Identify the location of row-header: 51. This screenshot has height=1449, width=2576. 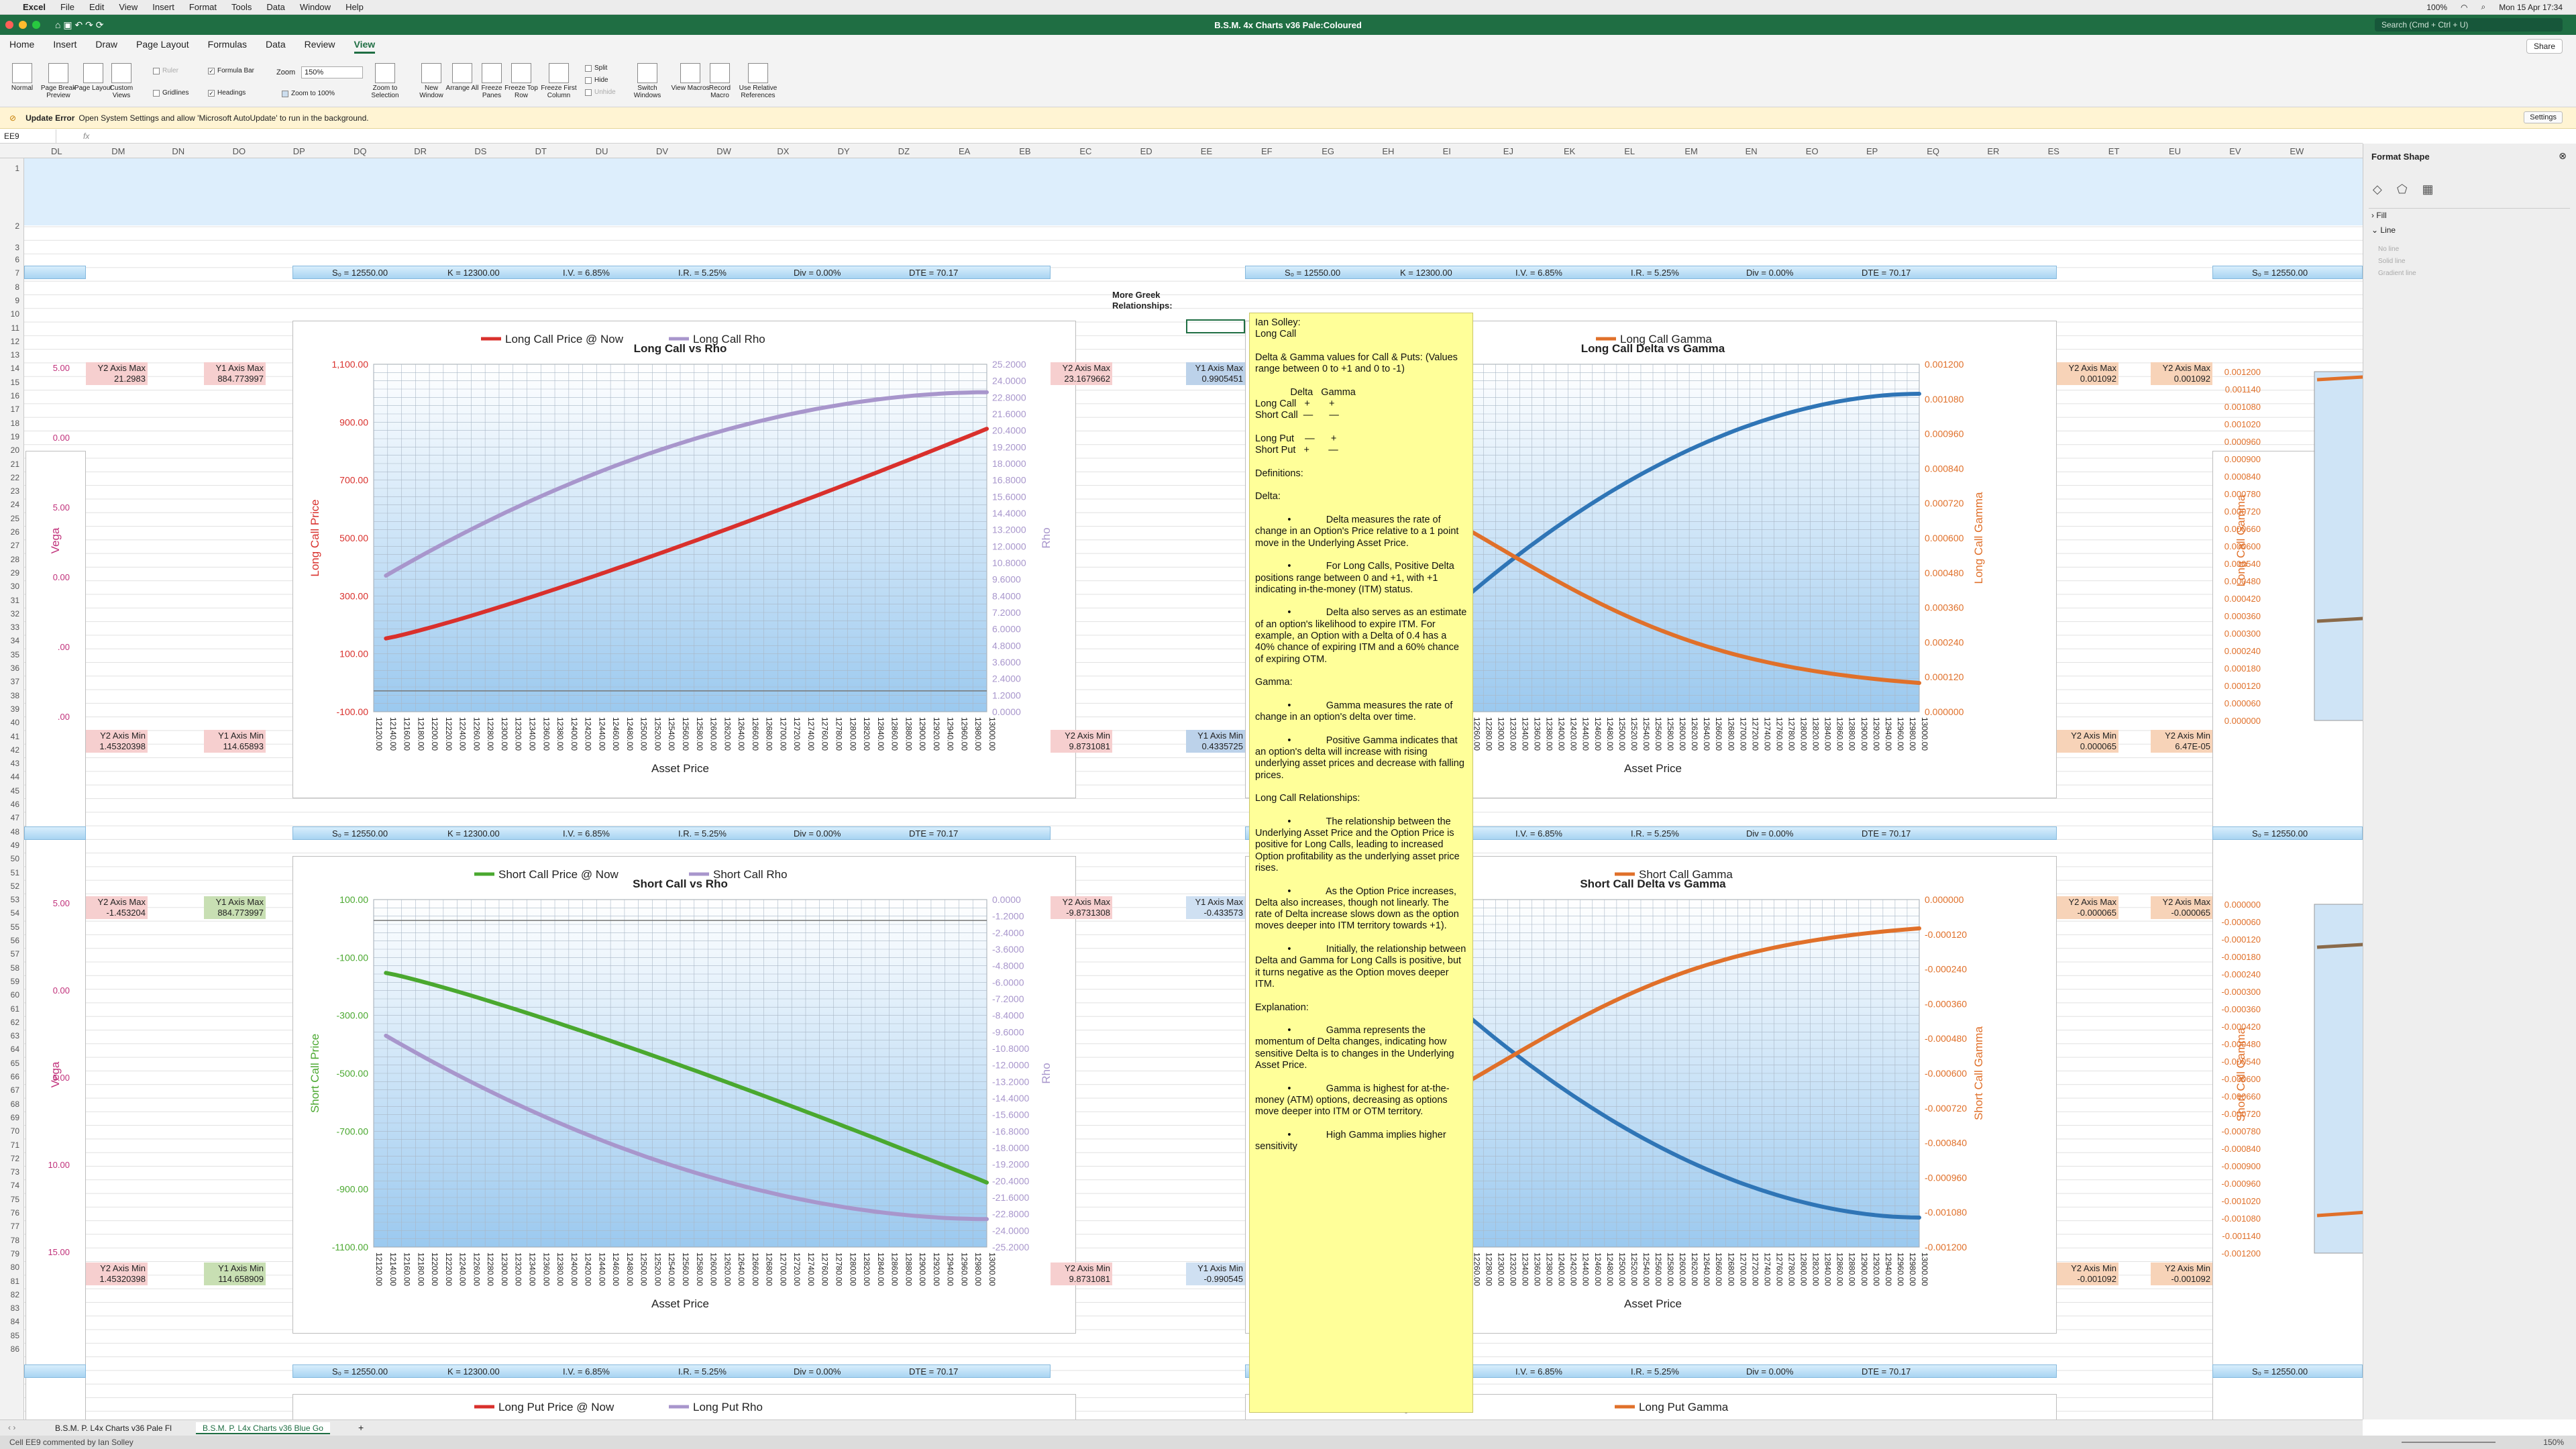
(15, 872).